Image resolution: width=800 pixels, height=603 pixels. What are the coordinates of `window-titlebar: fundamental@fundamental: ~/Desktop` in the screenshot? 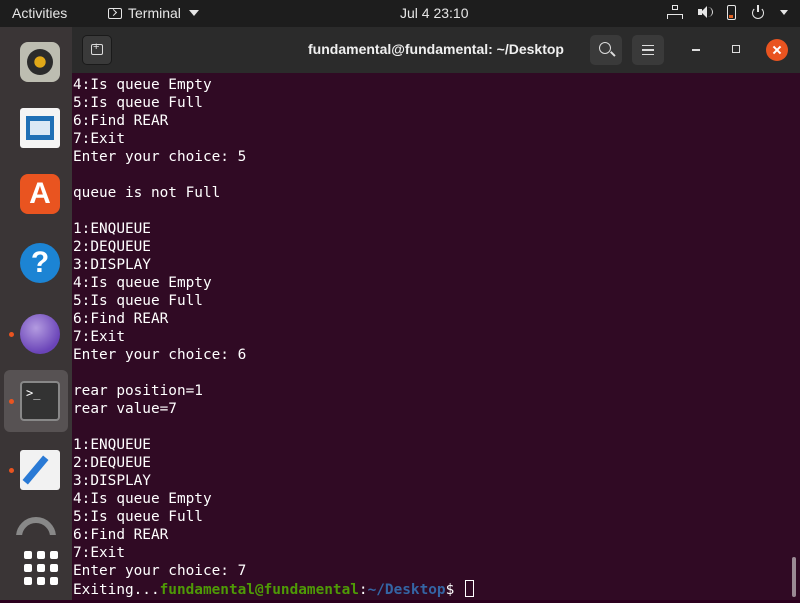 It's located at (436, 50).